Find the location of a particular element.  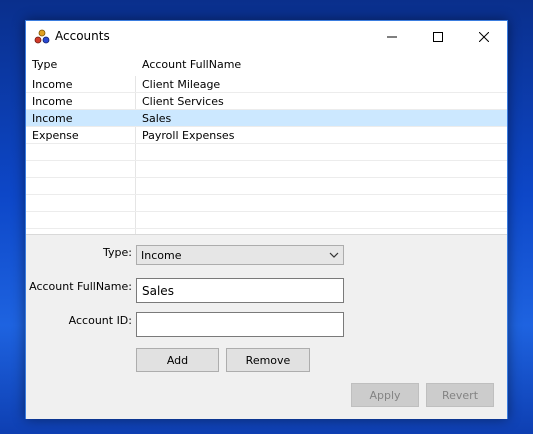

apply-button: Apply is located at coordinates (385, 395).